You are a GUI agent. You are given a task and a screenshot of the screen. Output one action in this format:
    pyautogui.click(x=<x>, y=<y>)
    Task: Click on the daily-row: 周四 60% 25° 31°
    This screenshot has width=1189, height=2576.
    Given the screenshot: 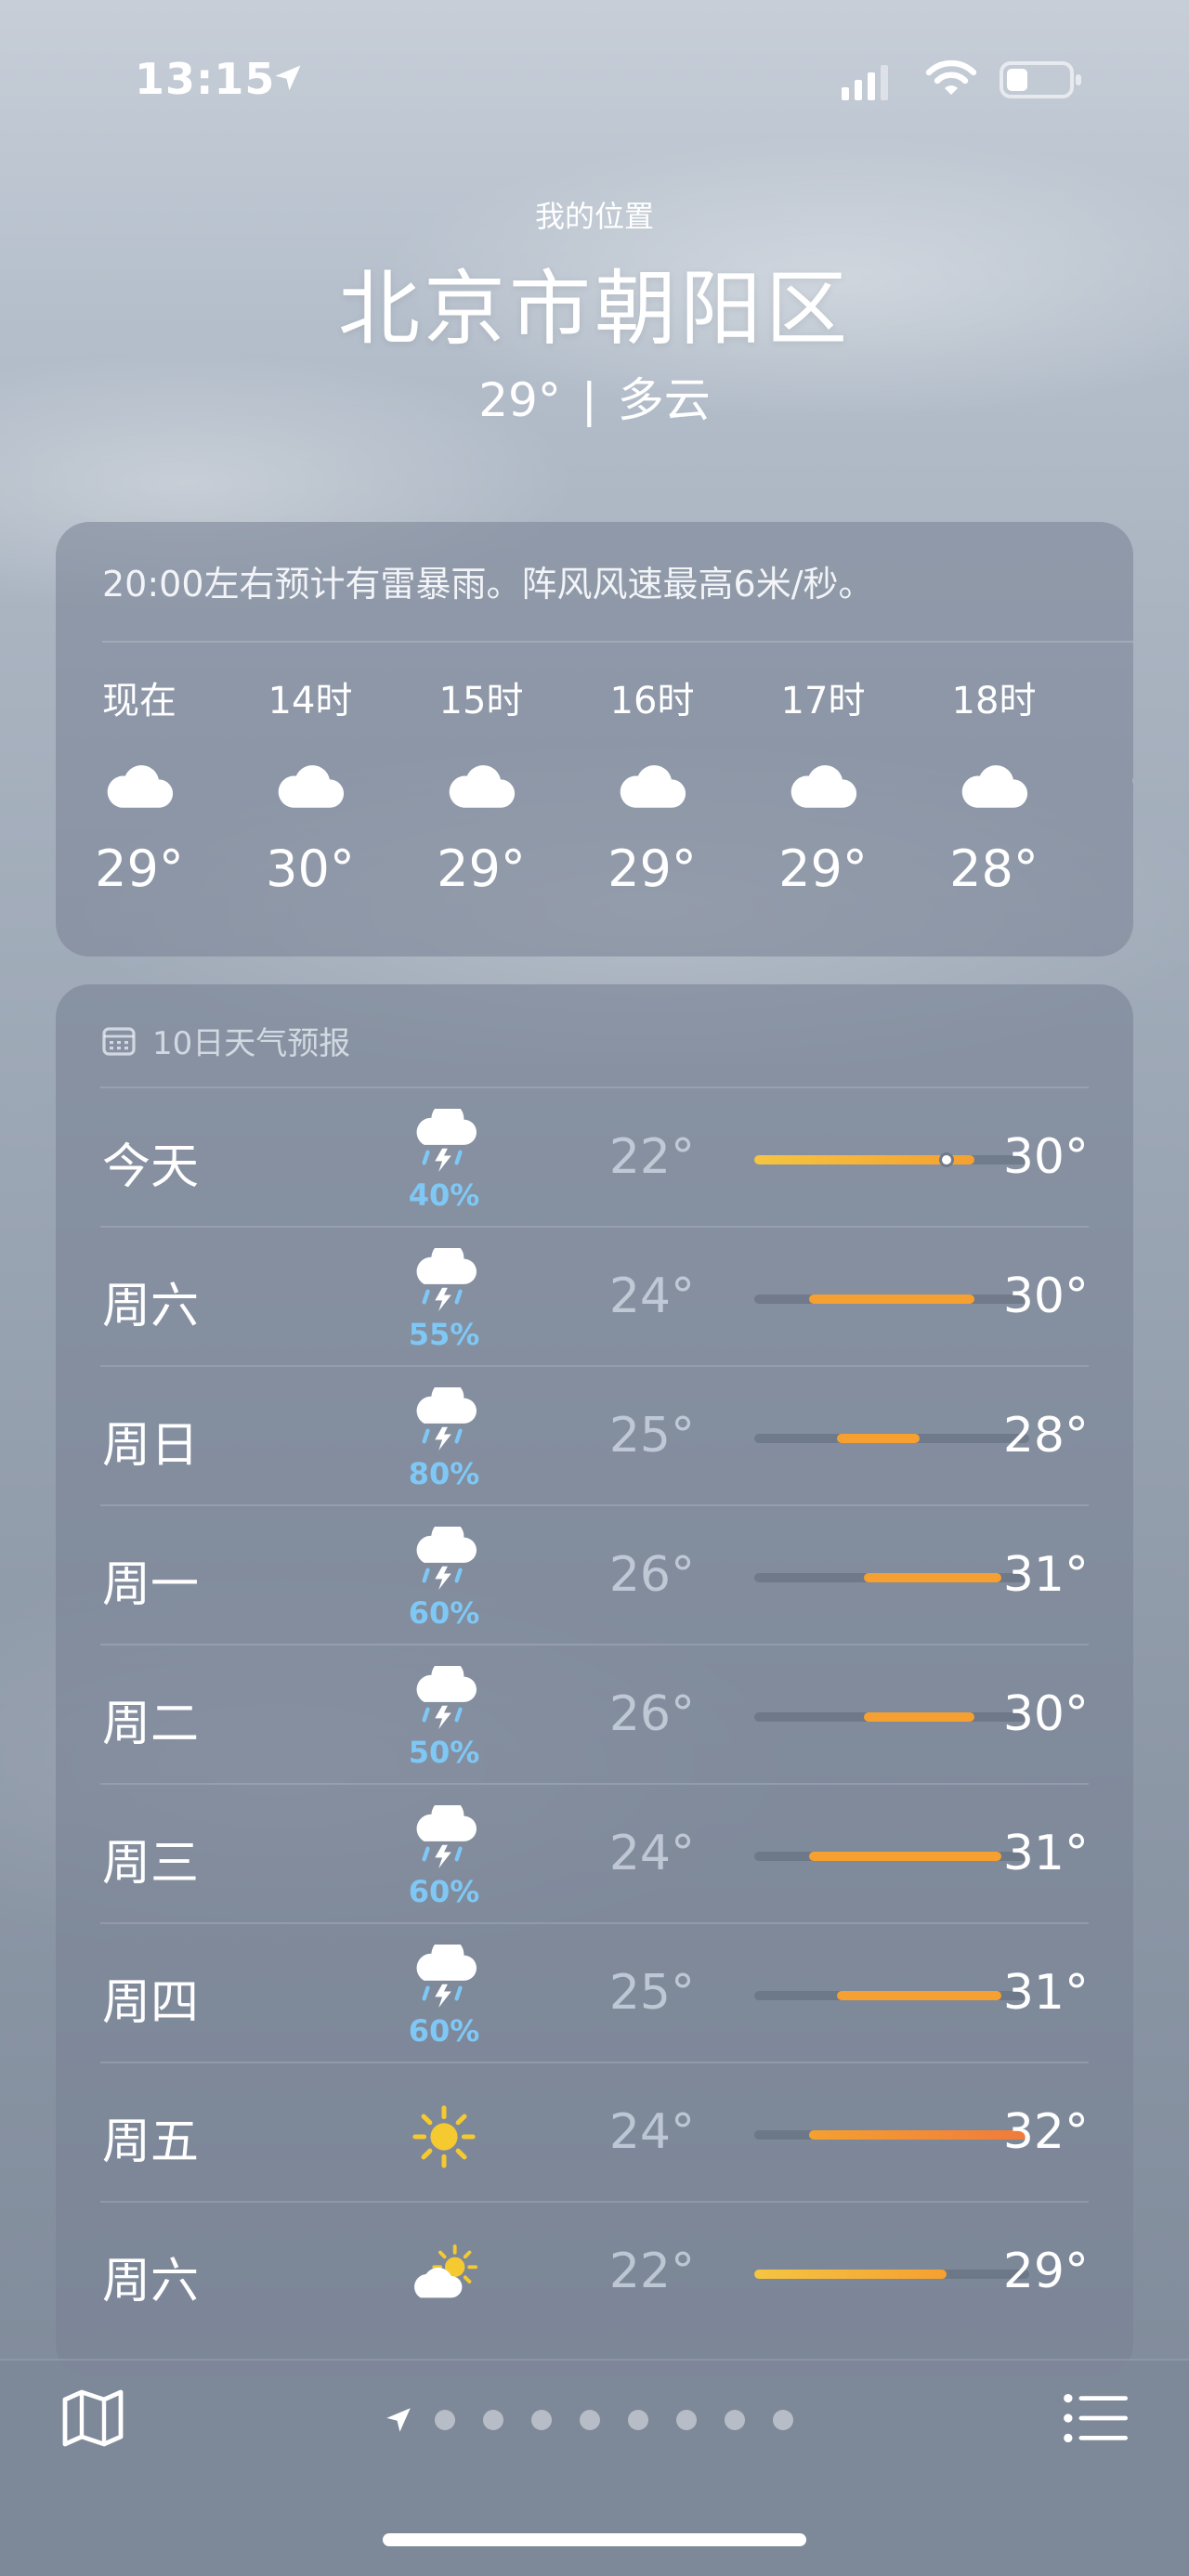 What is the action you would take?
    pyautogui.click(x=594, y=1992)
    